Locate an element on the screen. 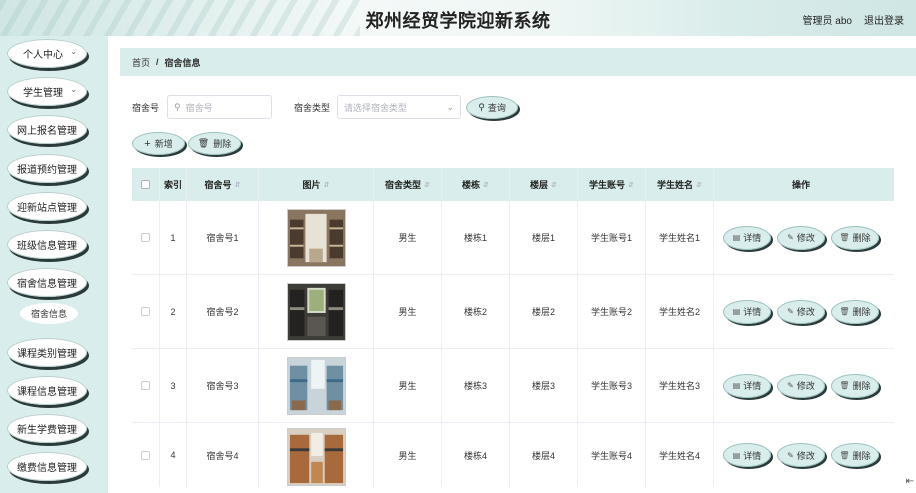 The width and height of the screenshot is (916, 493). dorm-type-label: 宿舍类型 is located at coordinates (312, 107).